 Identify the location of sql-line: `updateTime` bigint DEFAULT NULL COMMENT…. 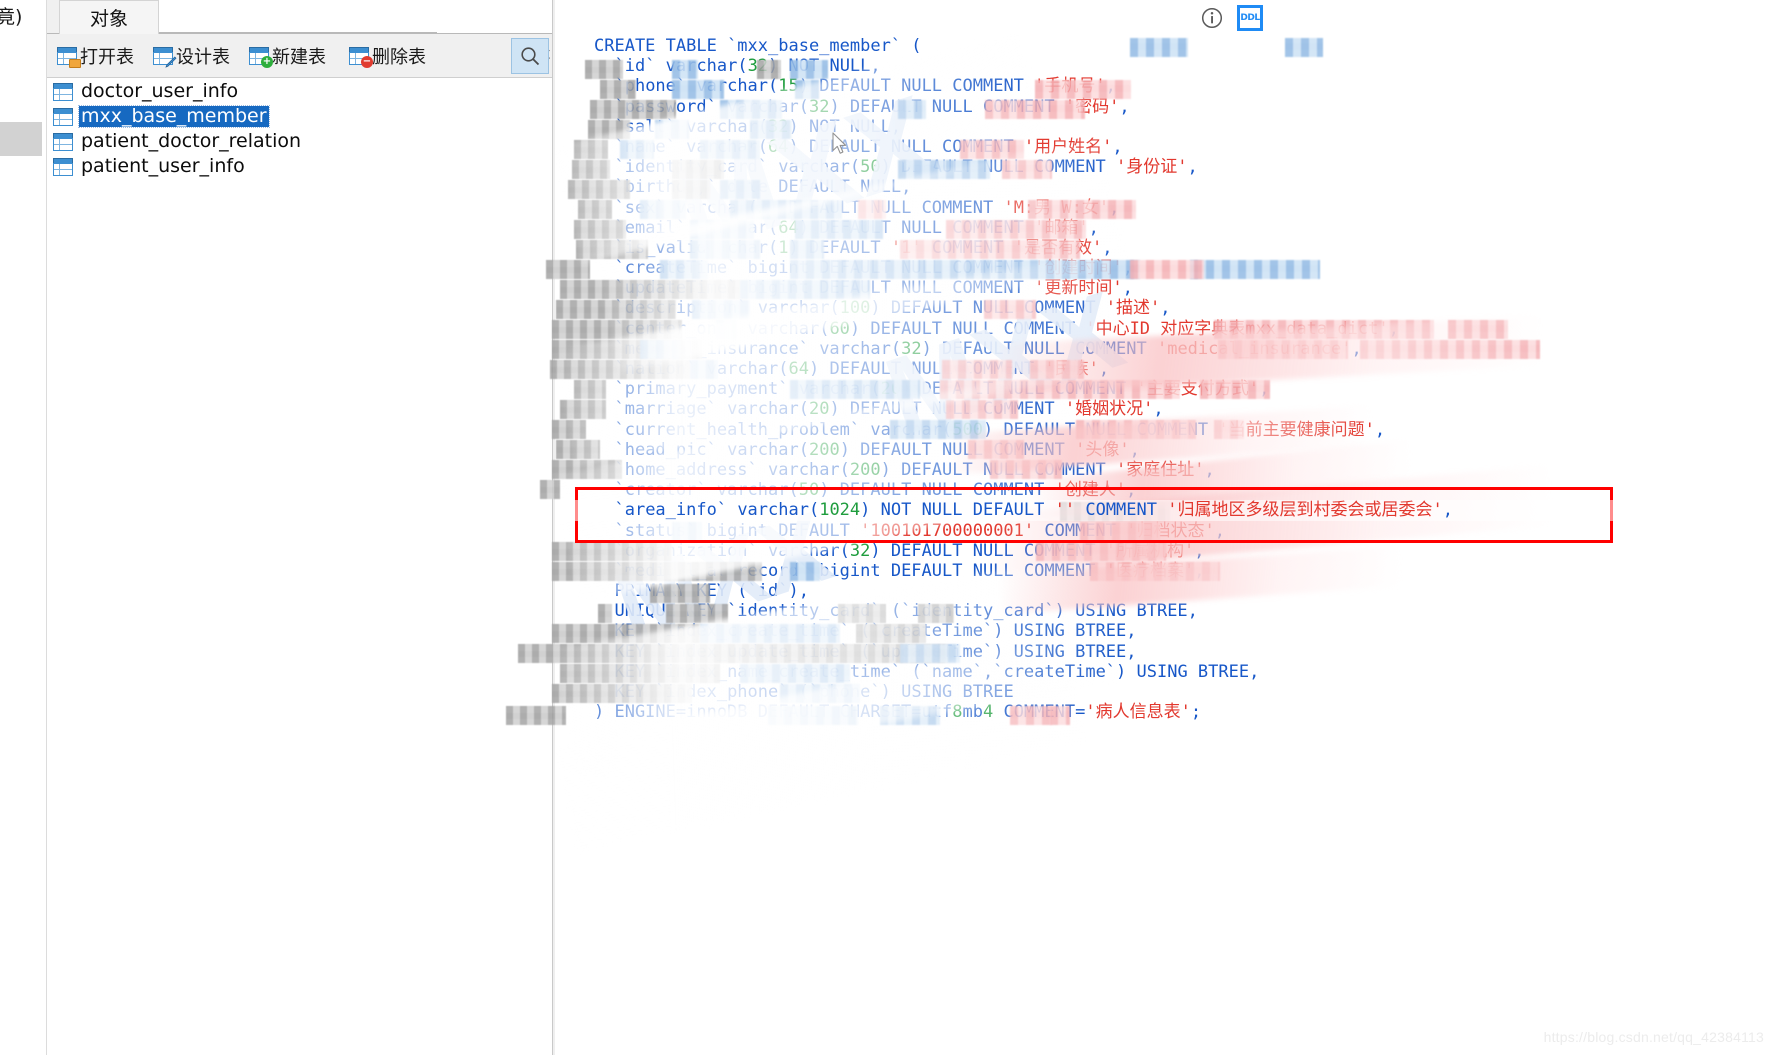
(873, 288).